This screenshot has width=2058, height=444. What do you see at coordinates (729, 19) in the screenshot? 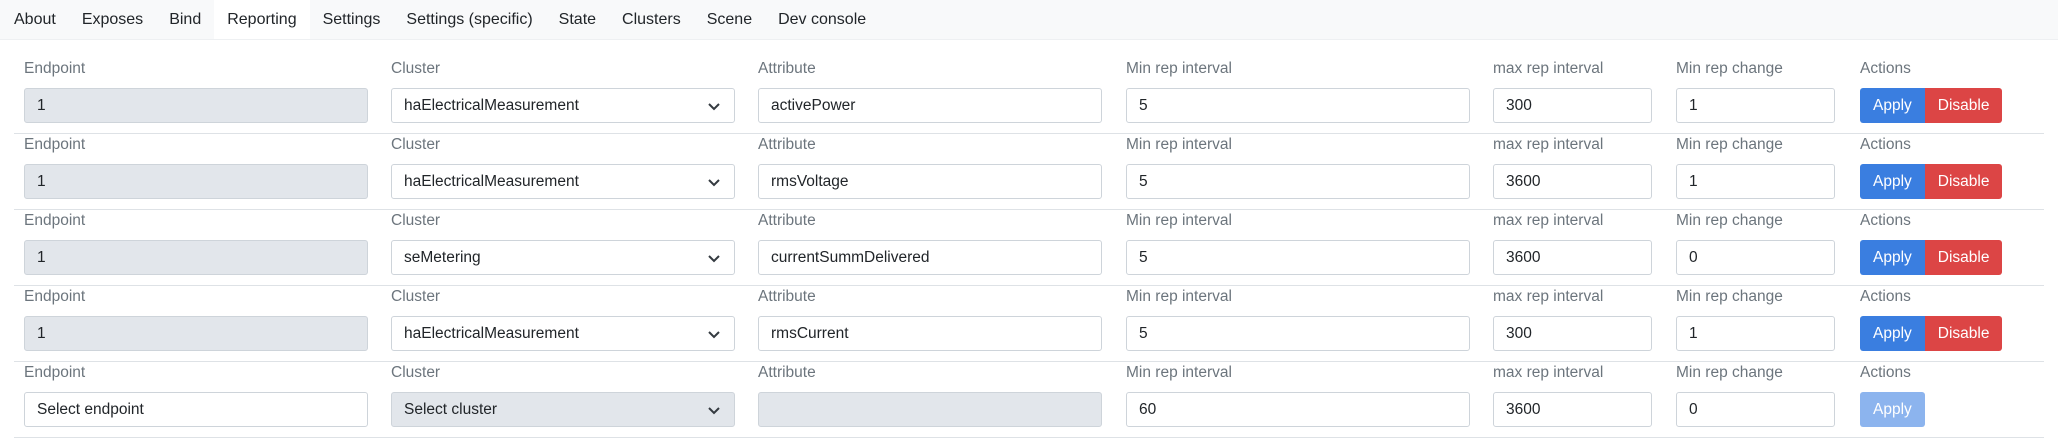
I see `tab-scene: Scene` at bounding box center [729, 19].